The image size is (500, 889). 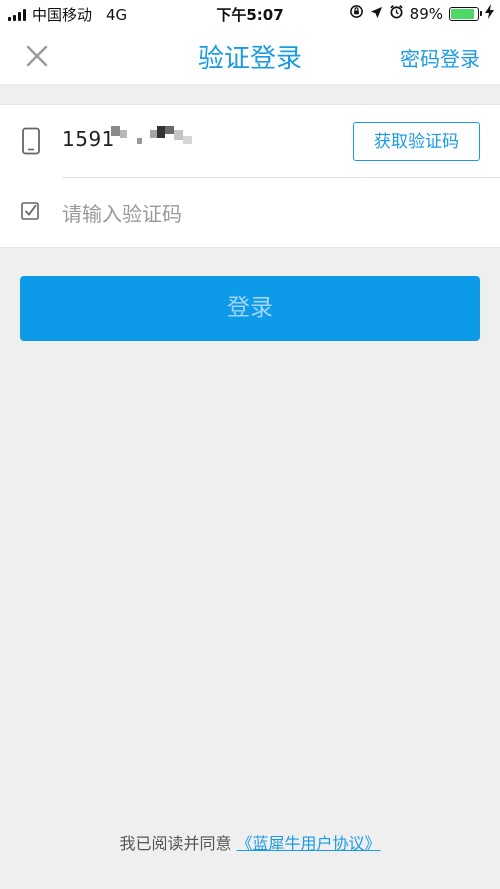 I want to click on login-button: 登录, so click(x=250, y=308).